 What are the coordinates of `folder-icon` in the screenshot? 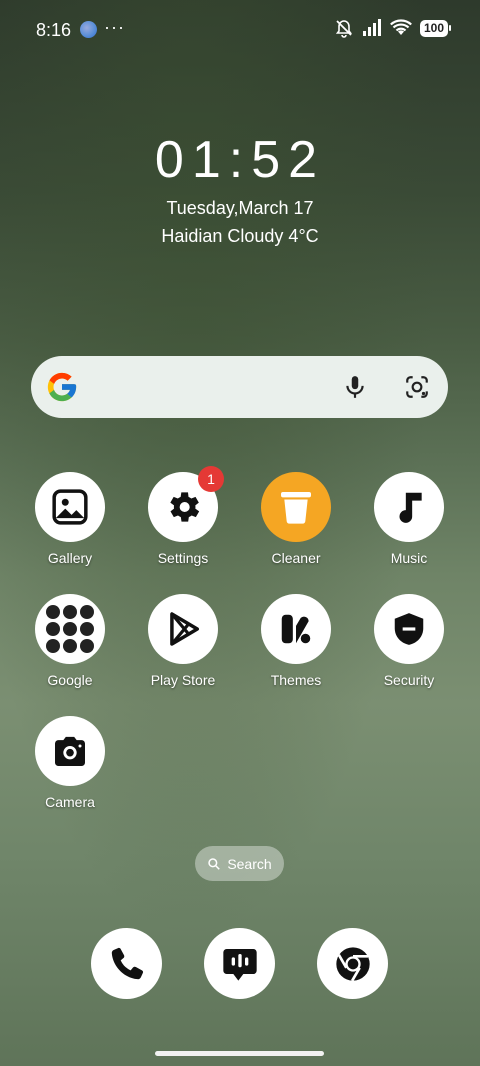 It's located at (70, 629).